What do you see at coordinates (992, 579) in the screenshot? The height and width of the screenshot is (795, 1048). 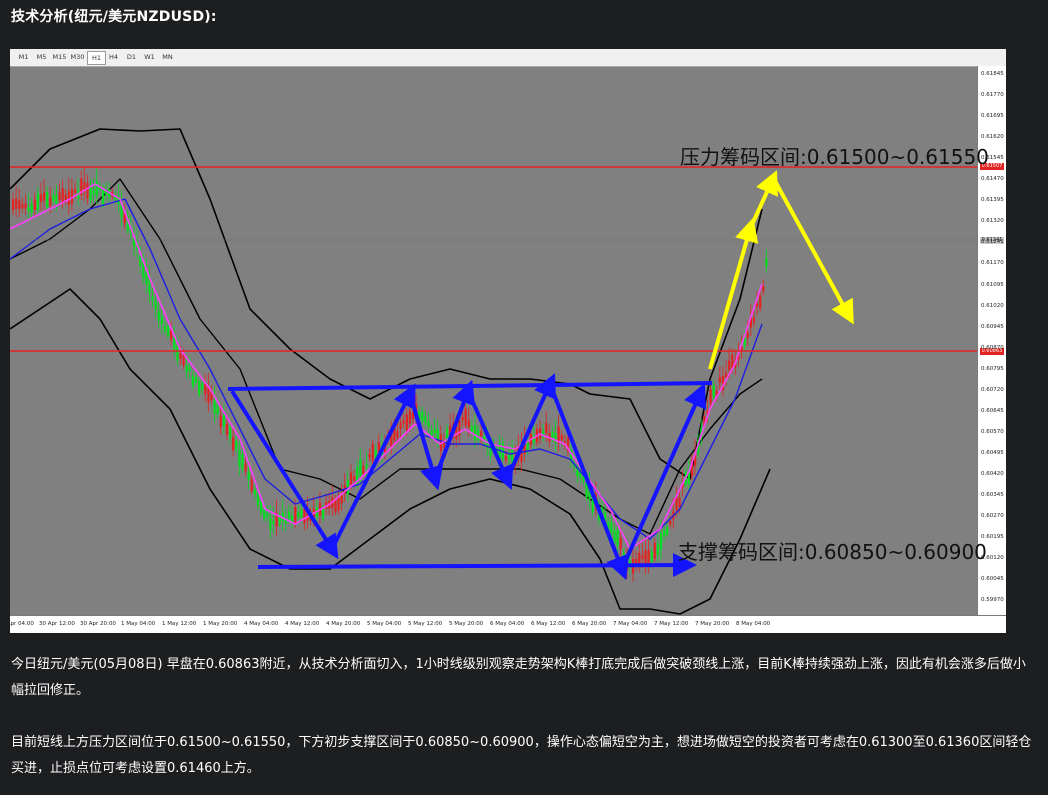 I see `price-tick-label: 0.60045` at bounding box center [992, 579].